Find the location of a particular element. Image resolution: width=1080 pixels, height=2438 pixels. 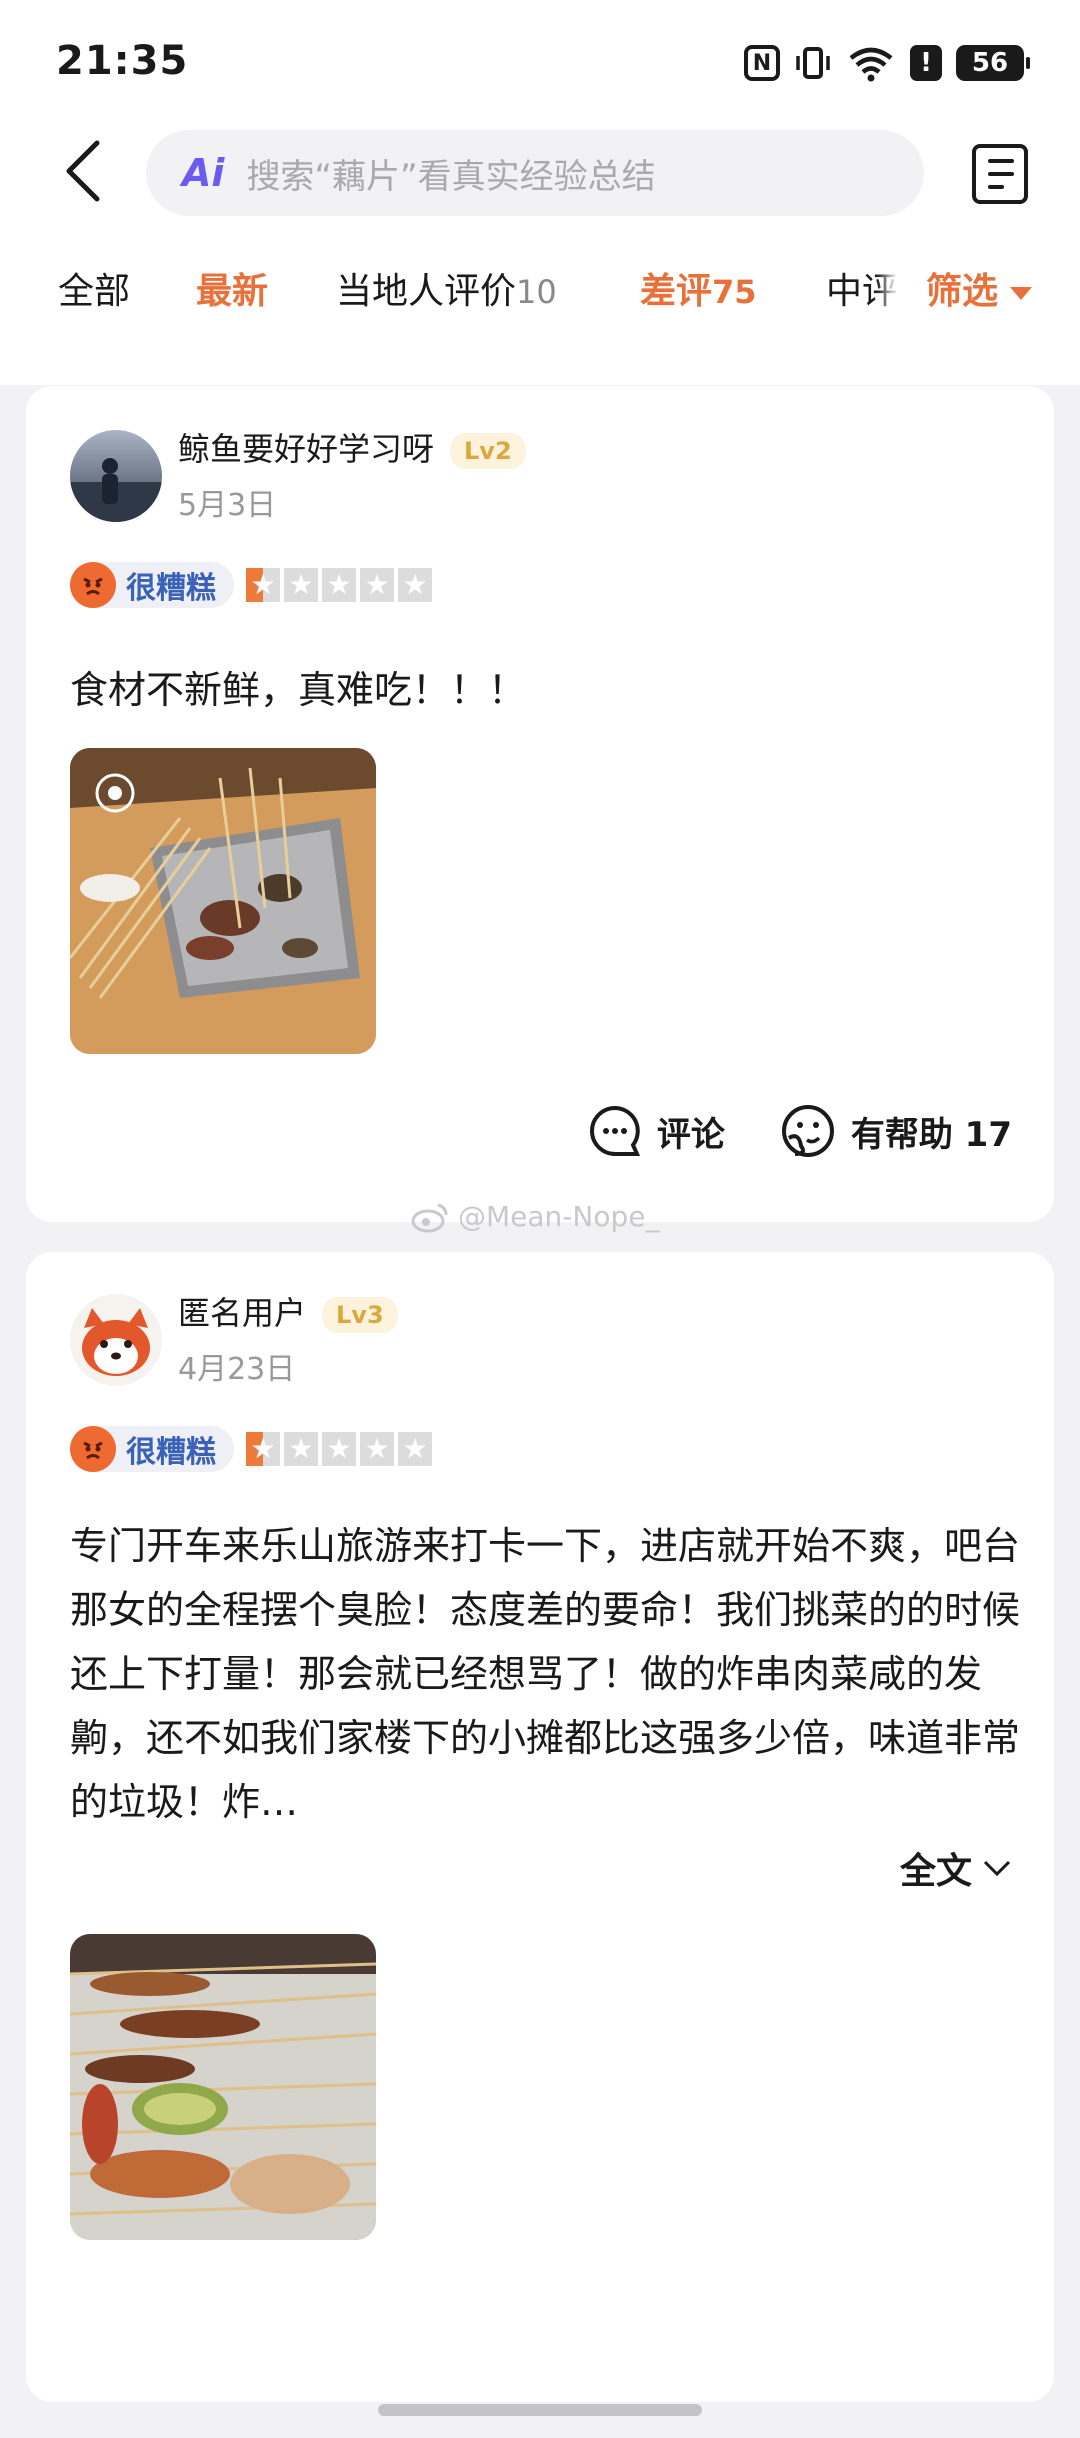

helpful-face-icon is located at coordinates (807, 1131).